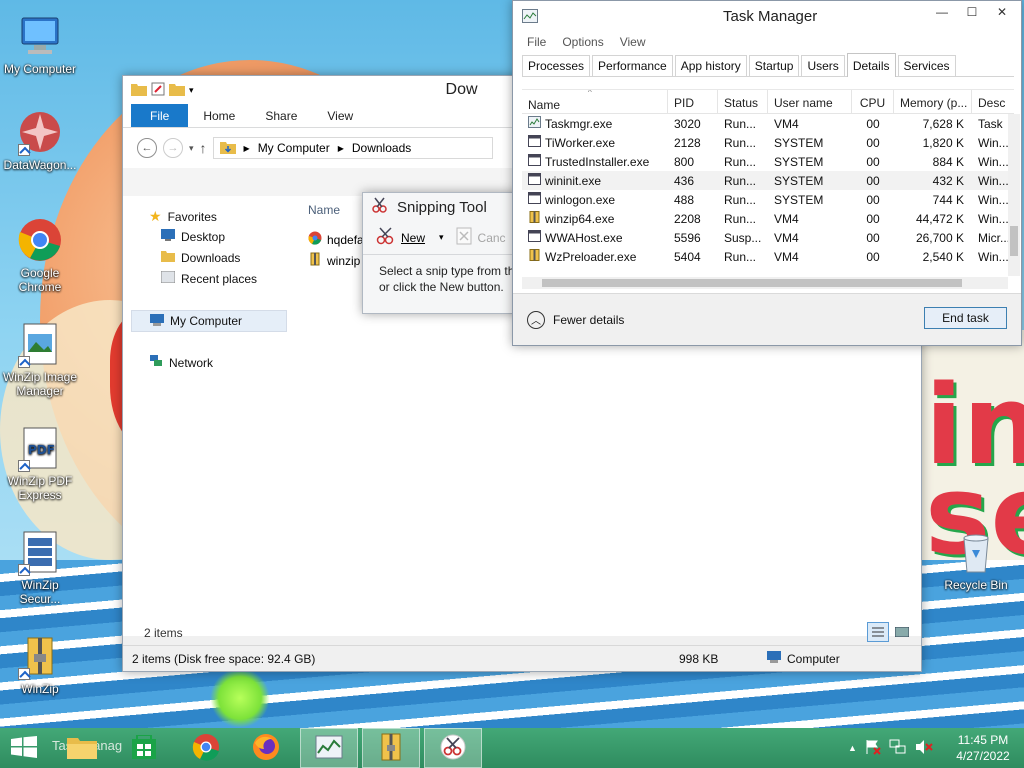  What do you see at coordinates (632, 65) in the screenshot?
I see `tab-performance: Performance` at bounding box center [632, 65].